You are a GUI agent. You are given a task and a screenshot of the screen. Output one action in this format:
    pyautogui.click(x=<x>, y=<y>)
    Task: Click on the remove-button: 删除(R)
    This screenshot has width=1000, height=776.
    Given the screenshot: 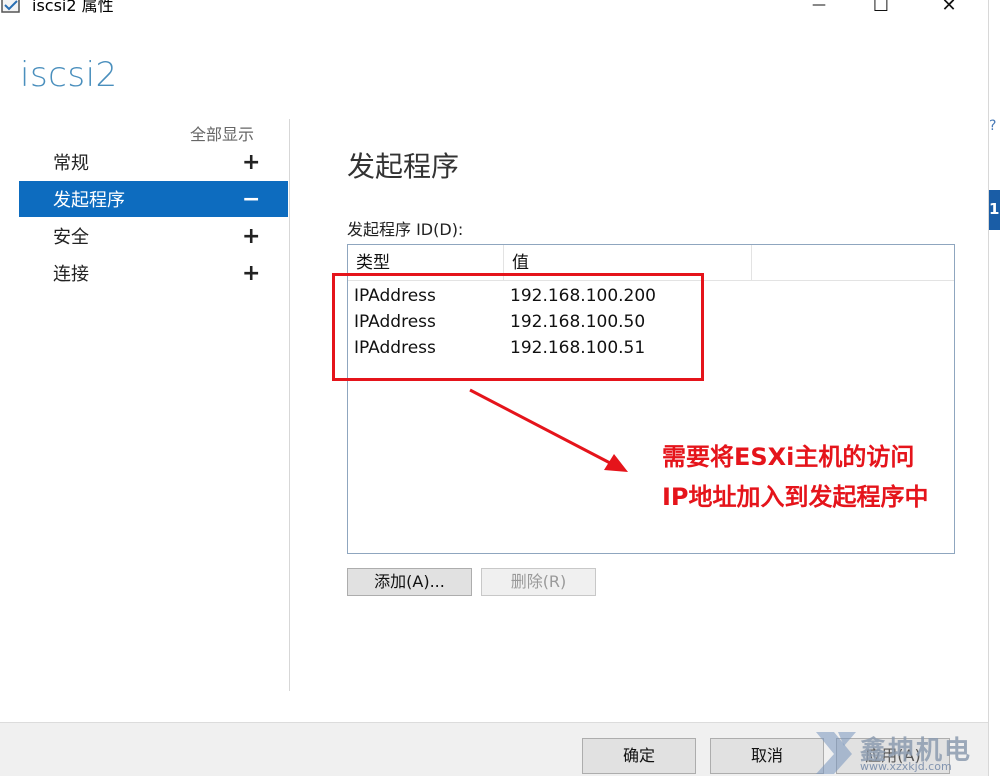 What is the action you would take?
    pyautogui.click(x=538, y=582)
    